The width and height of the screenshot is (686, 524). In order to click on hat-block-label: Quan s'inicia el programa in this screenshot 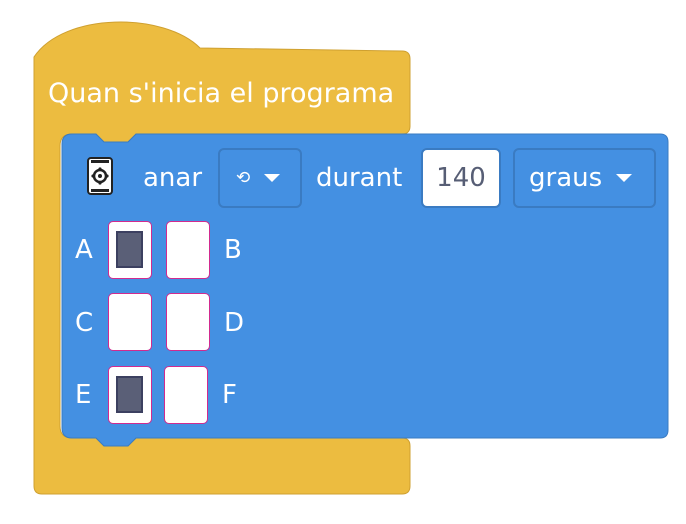, I will do `click(221, 93)`.